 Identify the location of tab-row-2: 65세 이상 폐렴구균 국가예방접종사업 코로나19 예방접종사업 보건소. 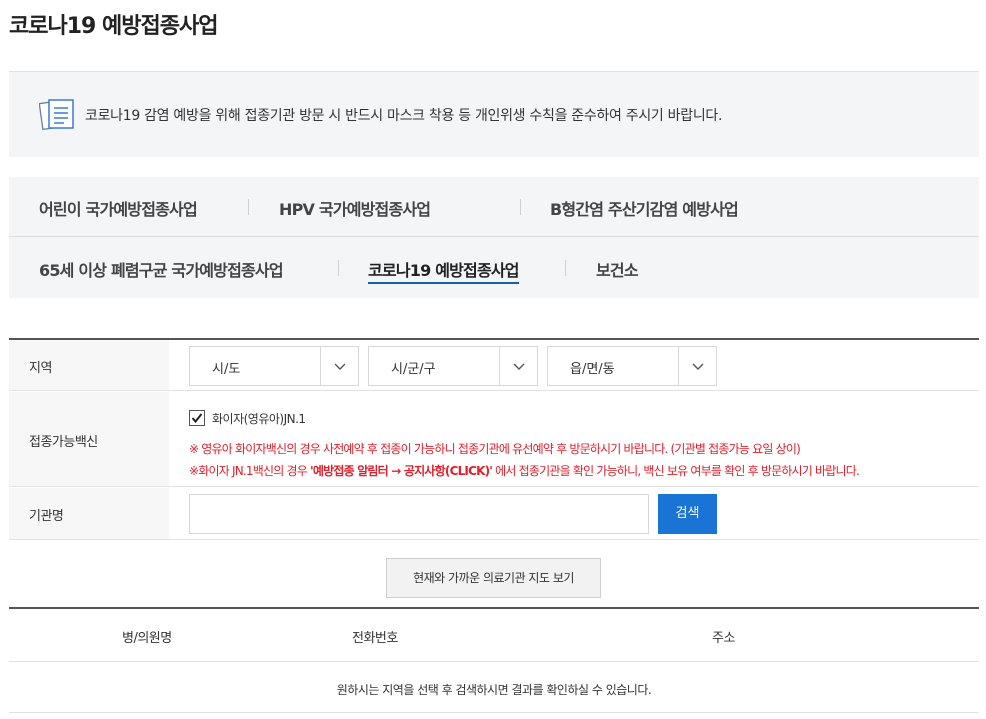
(494, 268).